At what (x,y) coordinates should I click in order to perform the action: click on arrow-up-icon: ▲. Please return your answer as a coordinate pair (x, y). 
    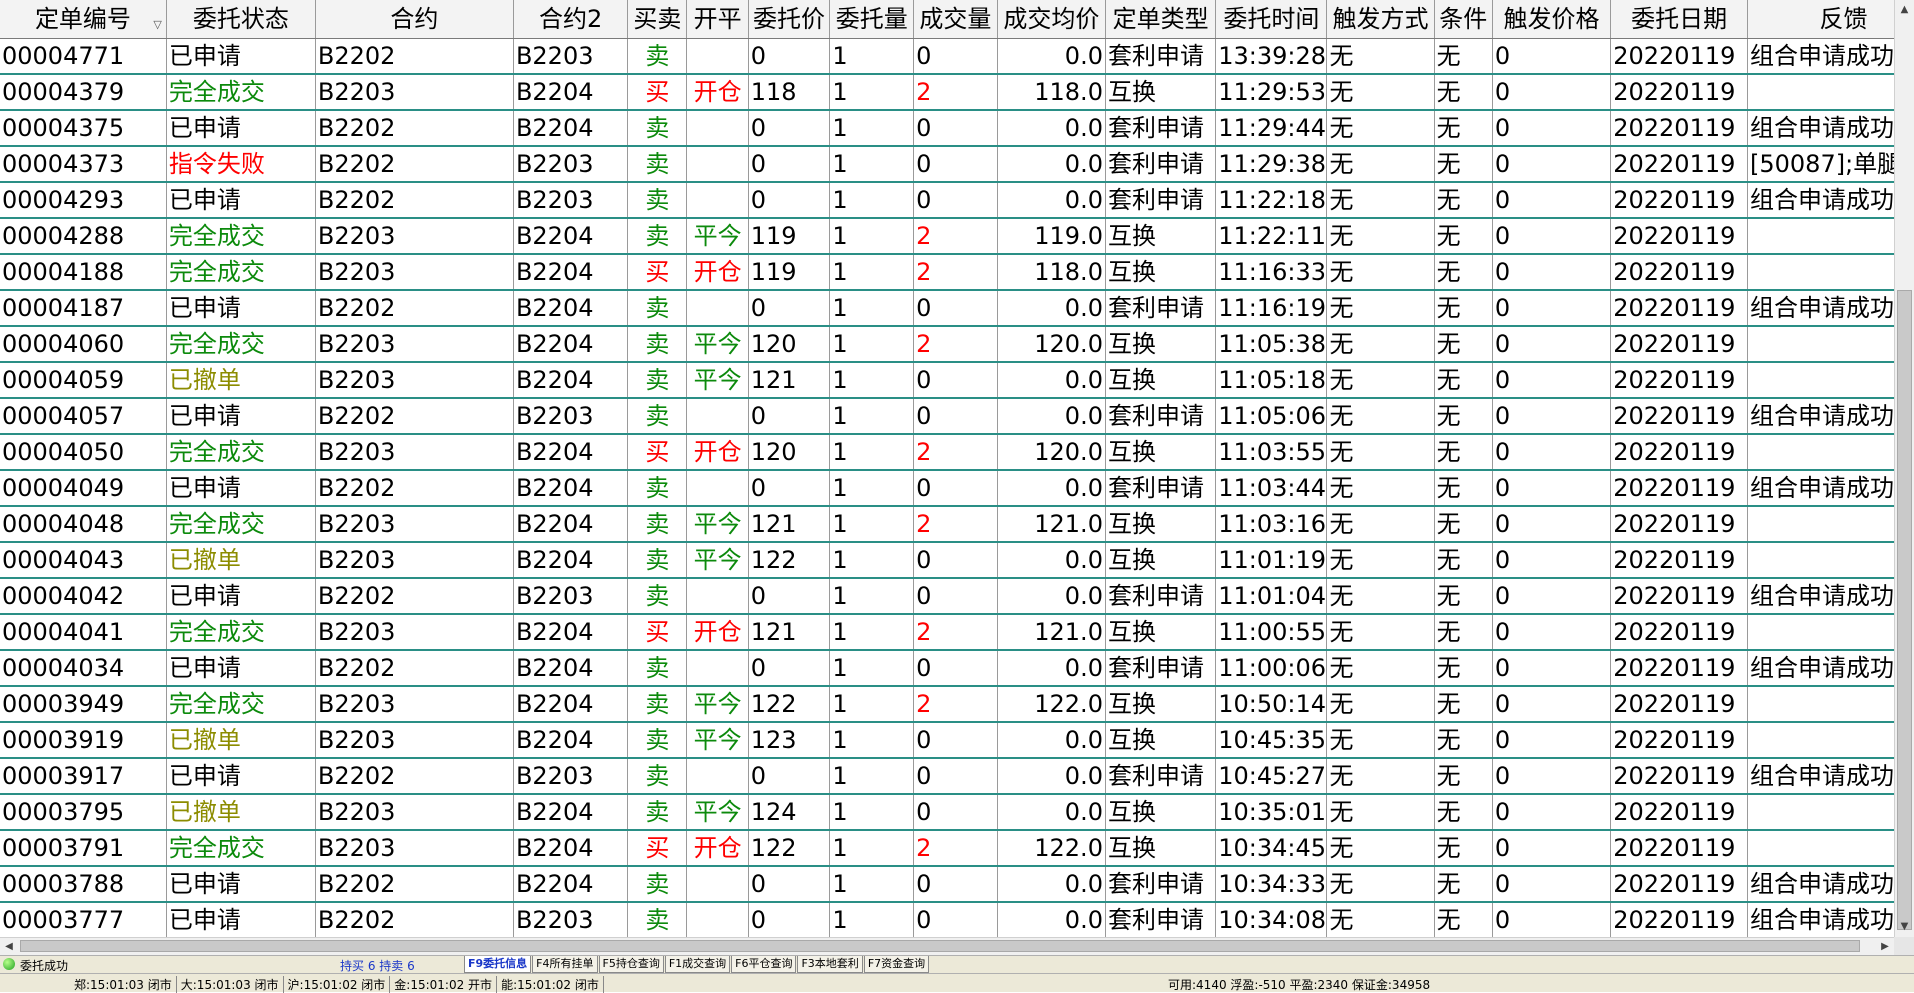
    Looking at the image, I should click on (1904, 10).